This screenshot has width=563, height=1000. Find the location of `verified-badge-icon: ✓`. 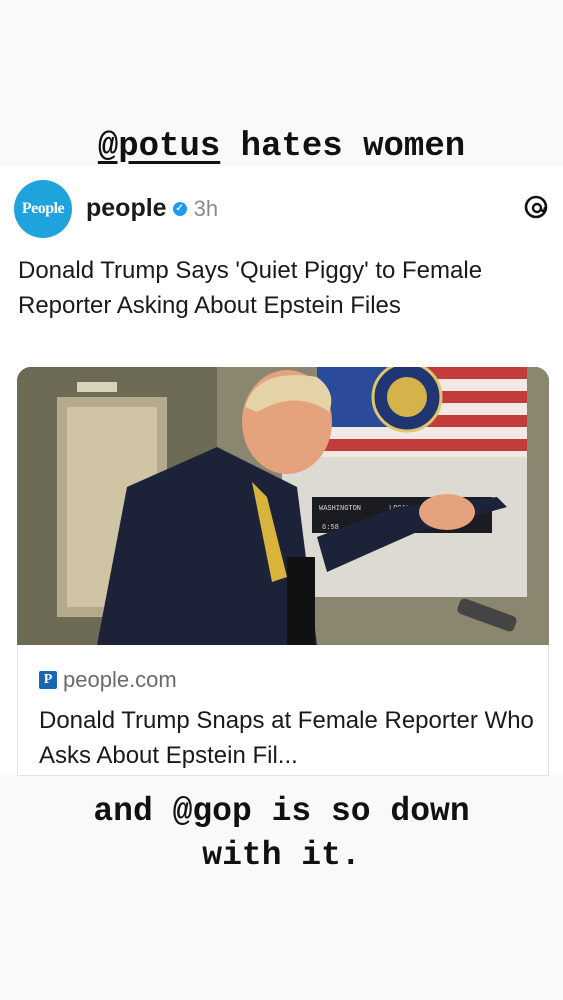

verified-badge-icon: ✓ is located at coordinates (179, 208).